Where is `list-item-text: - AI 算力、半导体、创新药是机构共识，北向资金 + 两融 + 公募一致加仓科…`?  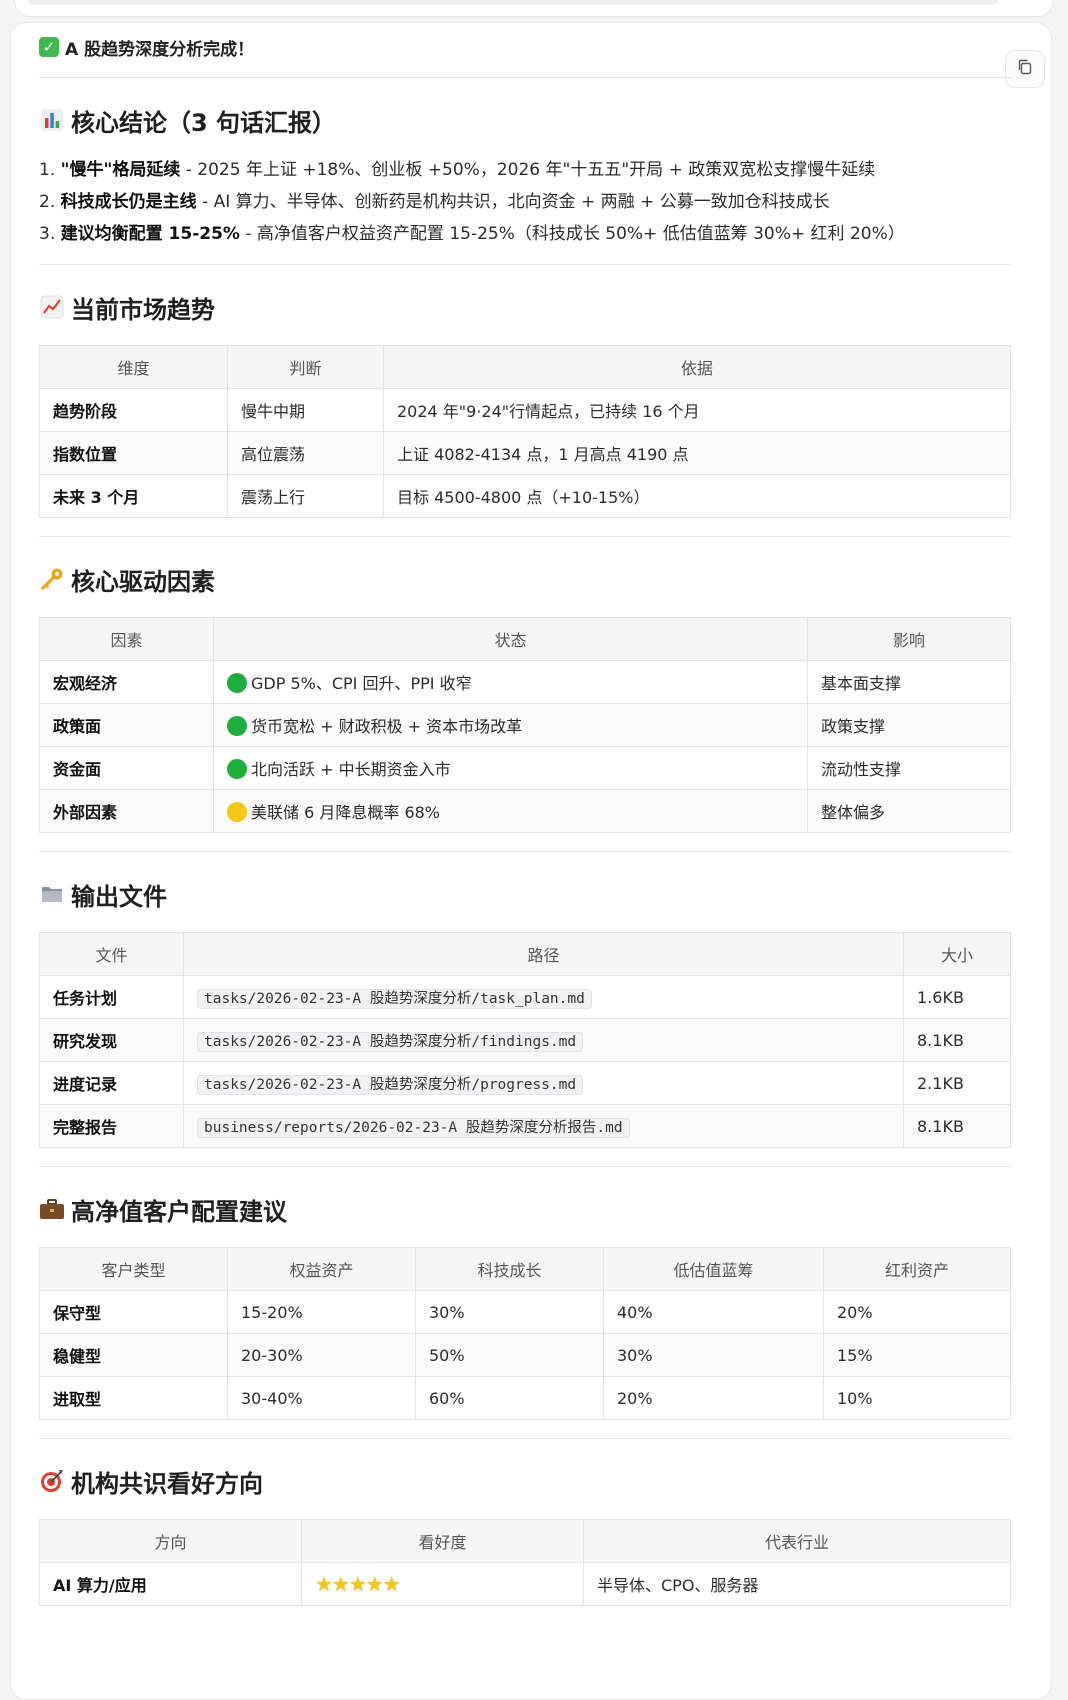 list-item-text: - AI 算力、半导体、创新药是机构共识，北向资金 + 两融 + 公募一致加仓科… is located at coordinates (513, 202).